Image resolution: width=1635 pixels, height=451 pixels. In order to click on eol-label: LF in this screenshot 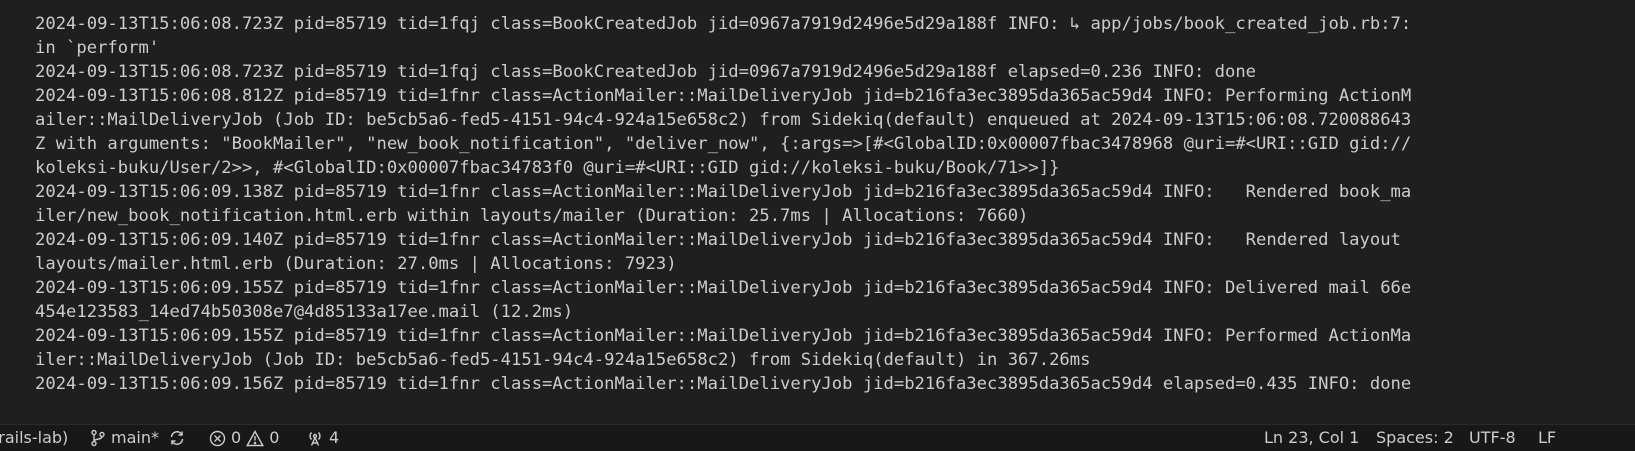, I will do `click(1547, 437)`.